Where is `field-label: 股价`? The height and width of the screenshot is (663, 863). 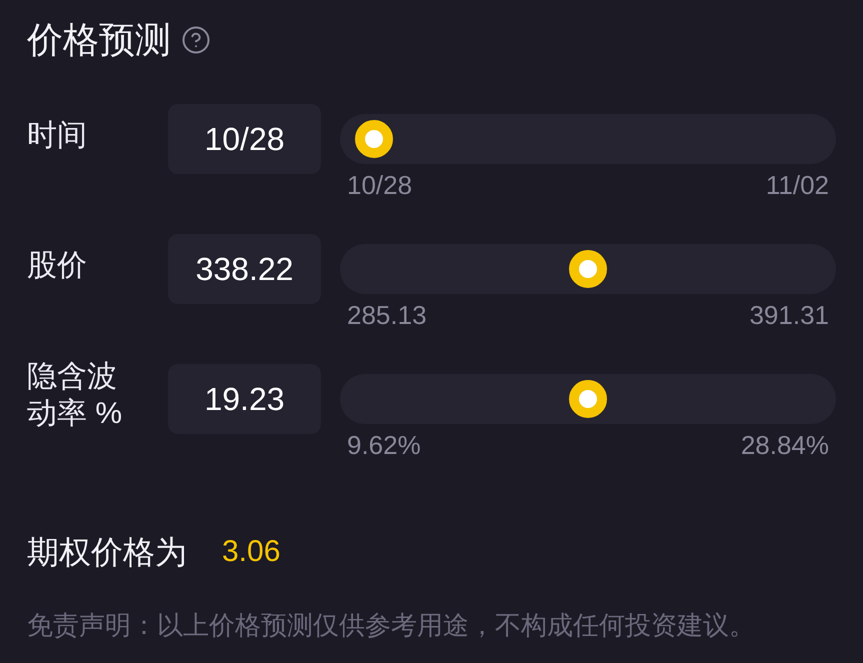 field-label: 股价 is located at coordinates (57, 266).